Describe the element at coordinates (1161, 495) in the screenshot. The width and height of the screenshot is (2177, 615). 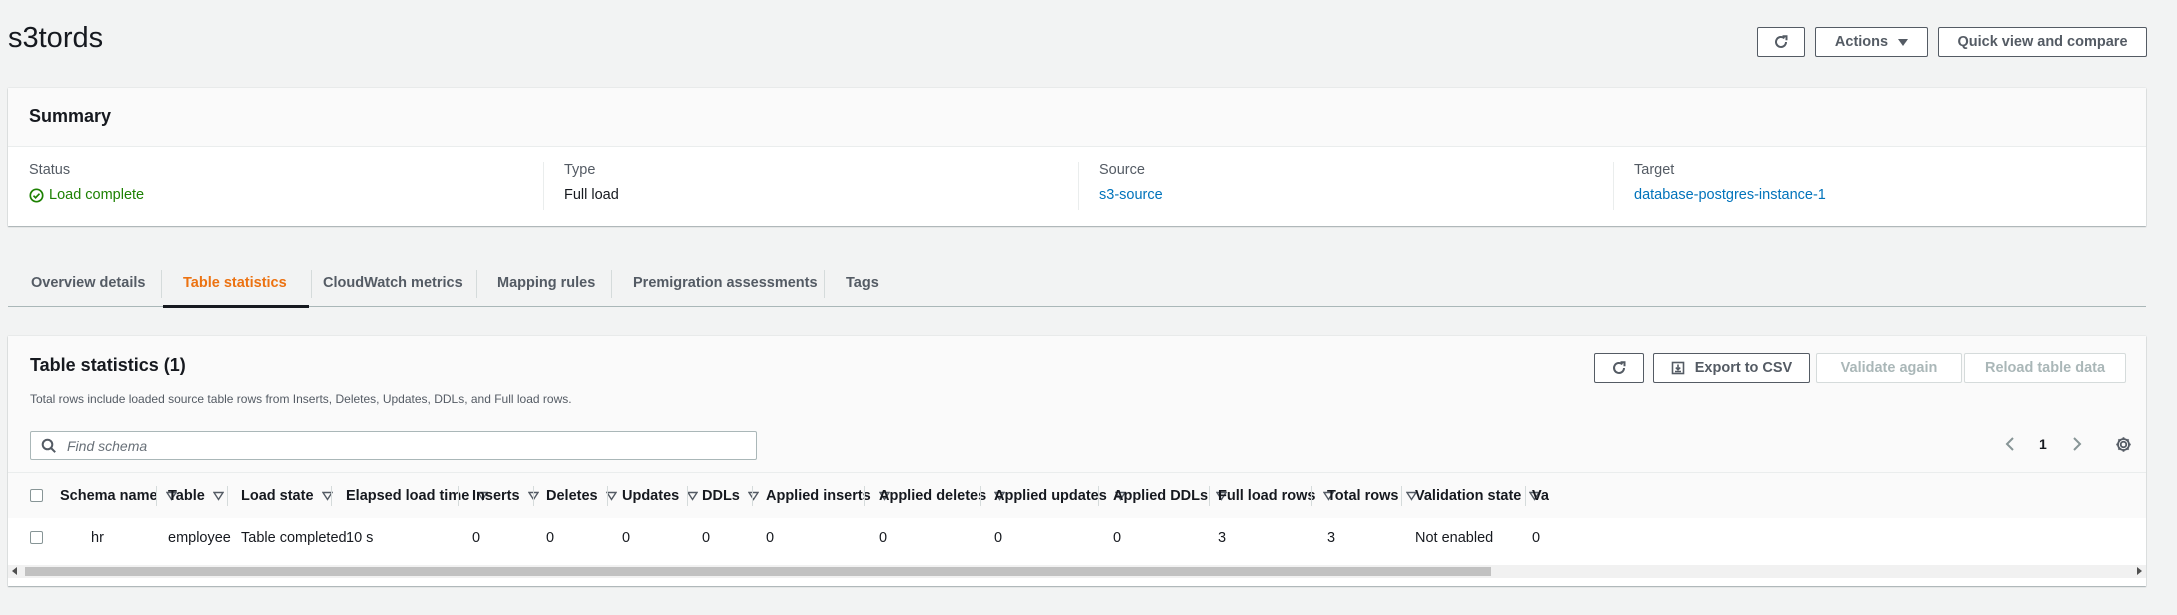
I see `column-header-label: Applied DDLs` at that location.